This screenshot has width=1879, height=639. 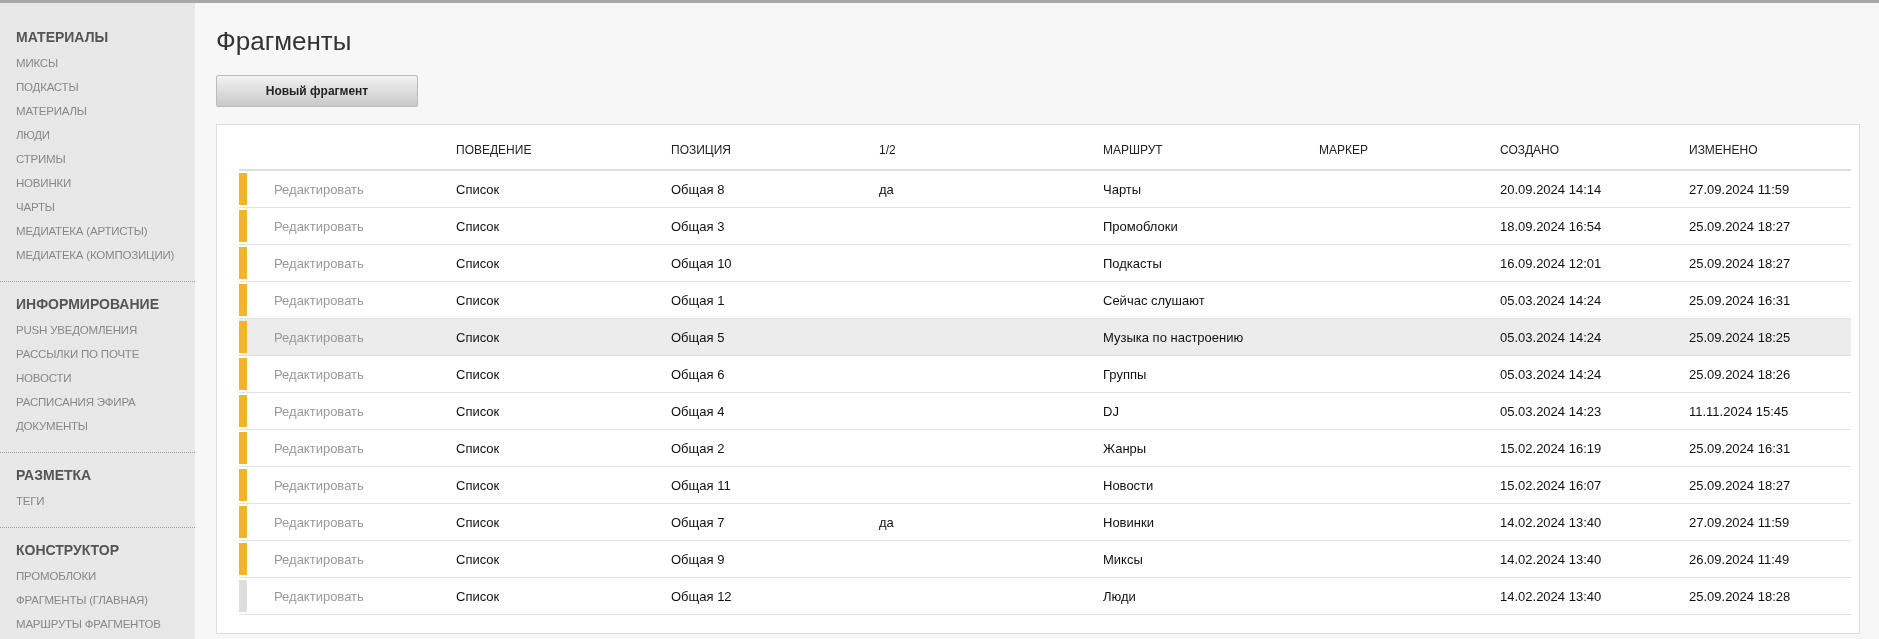 What do you see at coordinates (701, 596) in the screenshot?
I see `table-cell: Общая 12` at bounding box center [701, 596].